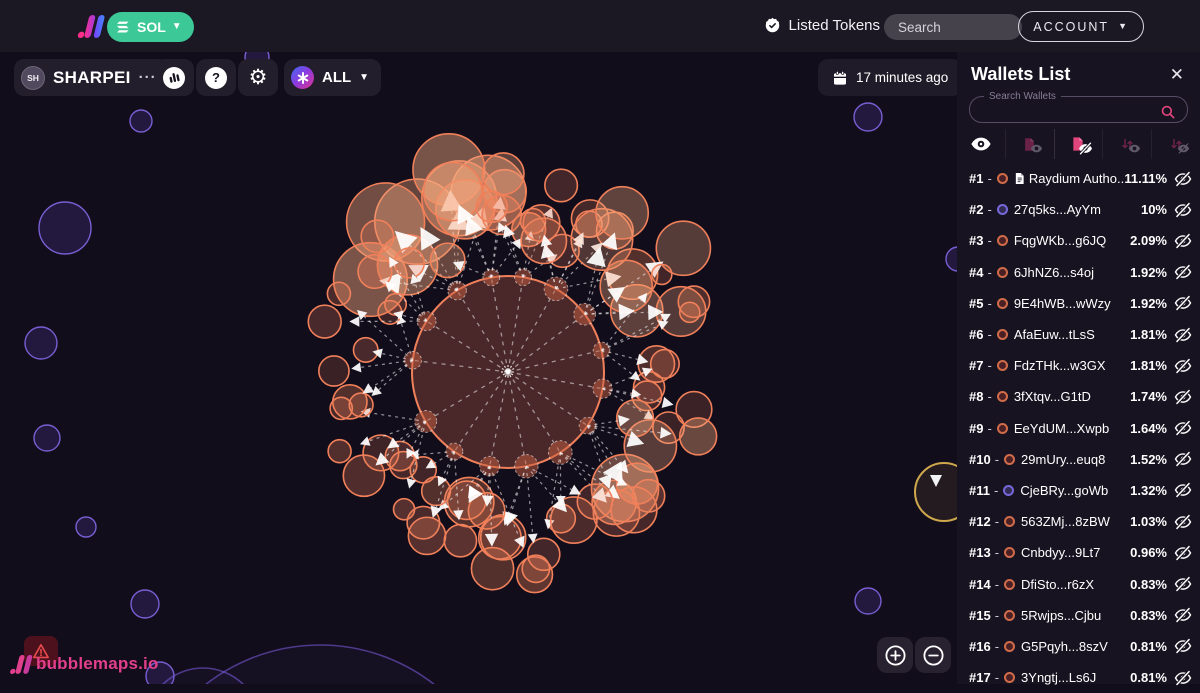 Image resolution: width=1200 pixels, height=693 pixels. What do you see at coordinates (1126, 144) in the screenshot?
I see `filter-exchanges-visible-tab` at bounding box center [1126, 144].